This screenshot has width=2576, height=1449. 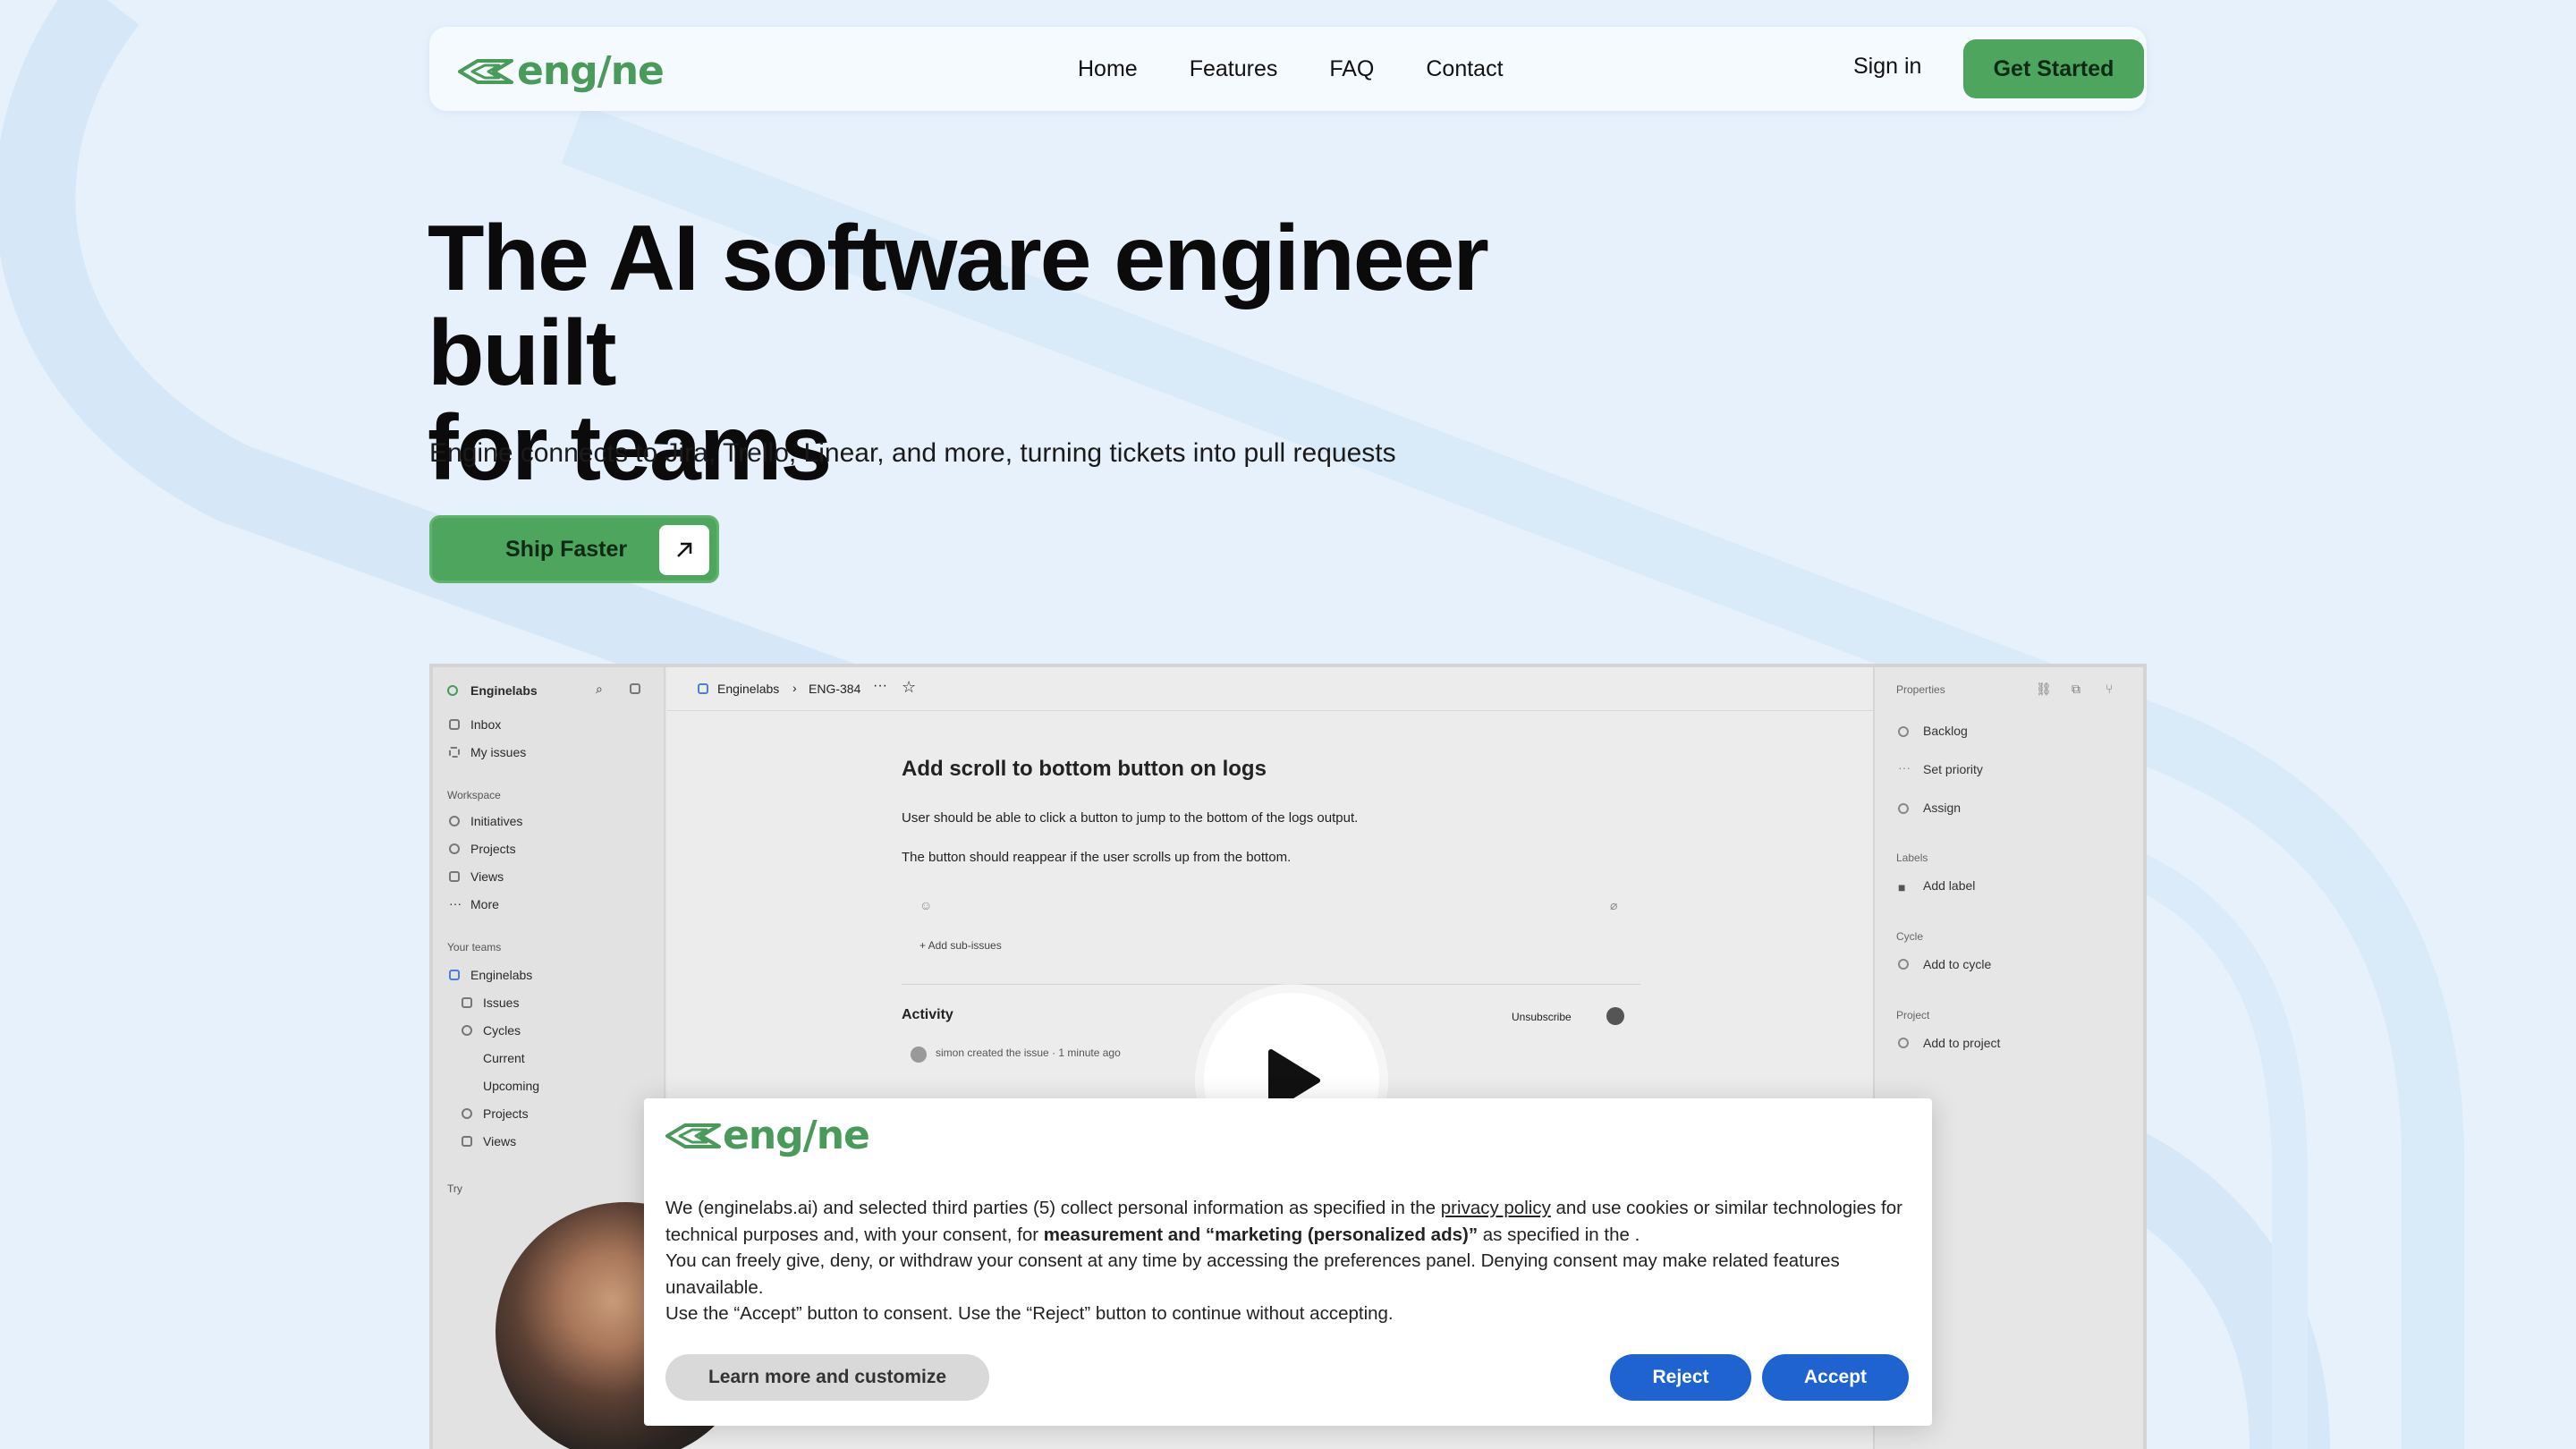 I want to click on sidebar-item-cycles: Cycles, so click(x=502, y=1030).